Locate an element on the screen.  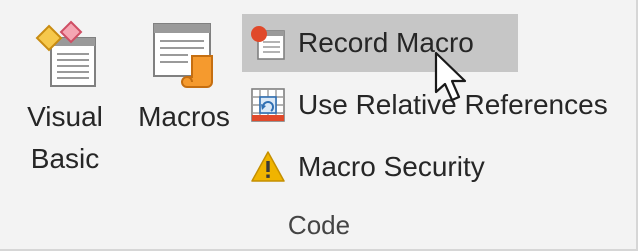
group-label-code: Code is located at coordinates (319, 225).